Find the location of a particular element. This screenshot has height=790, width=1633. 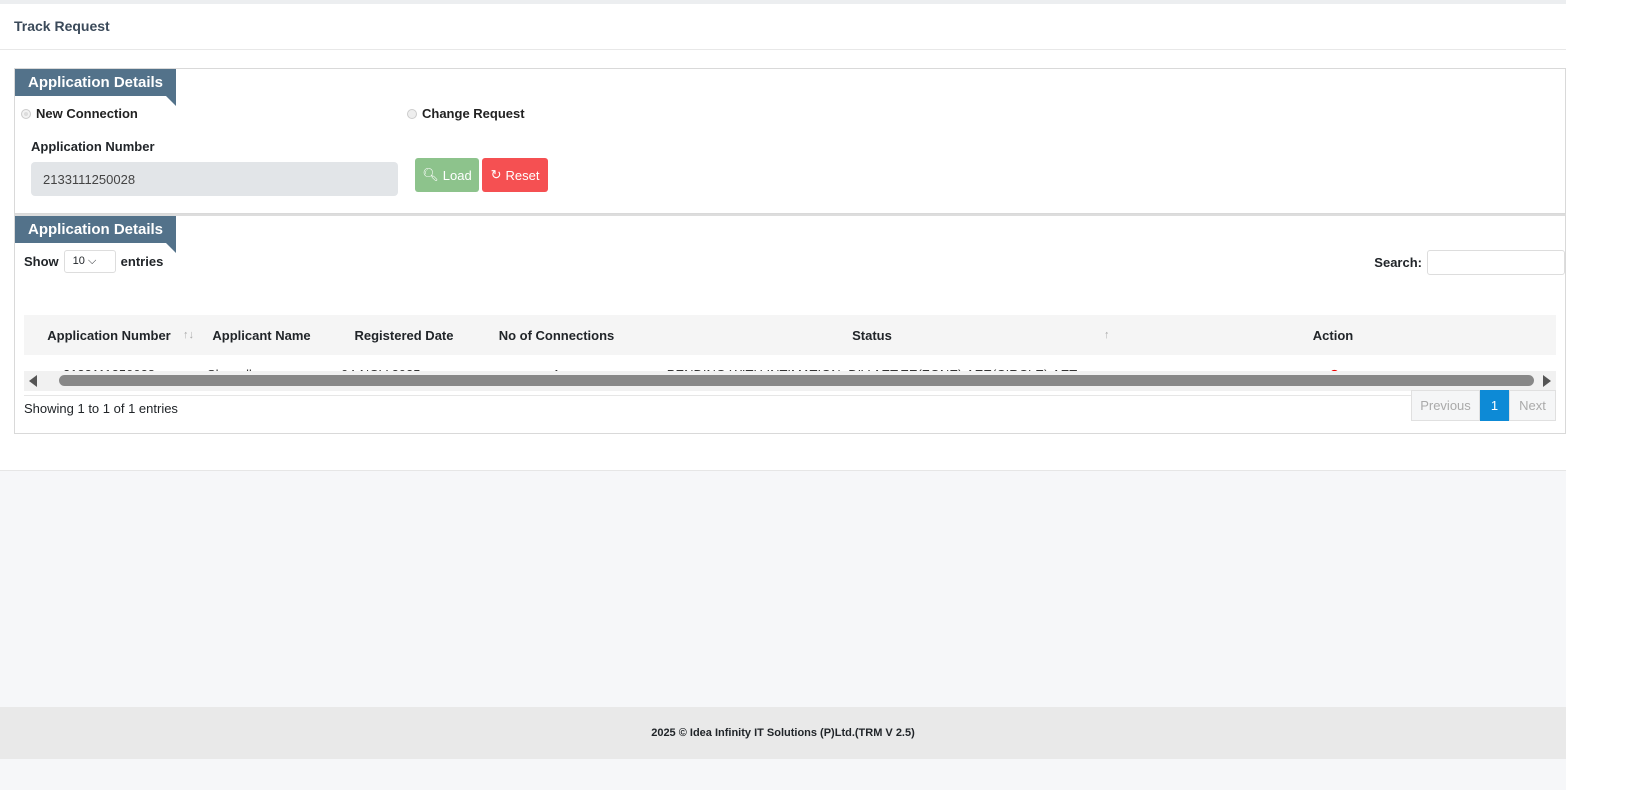

col-applicant-name: Applicant Name is located at coordinates (261, 335).